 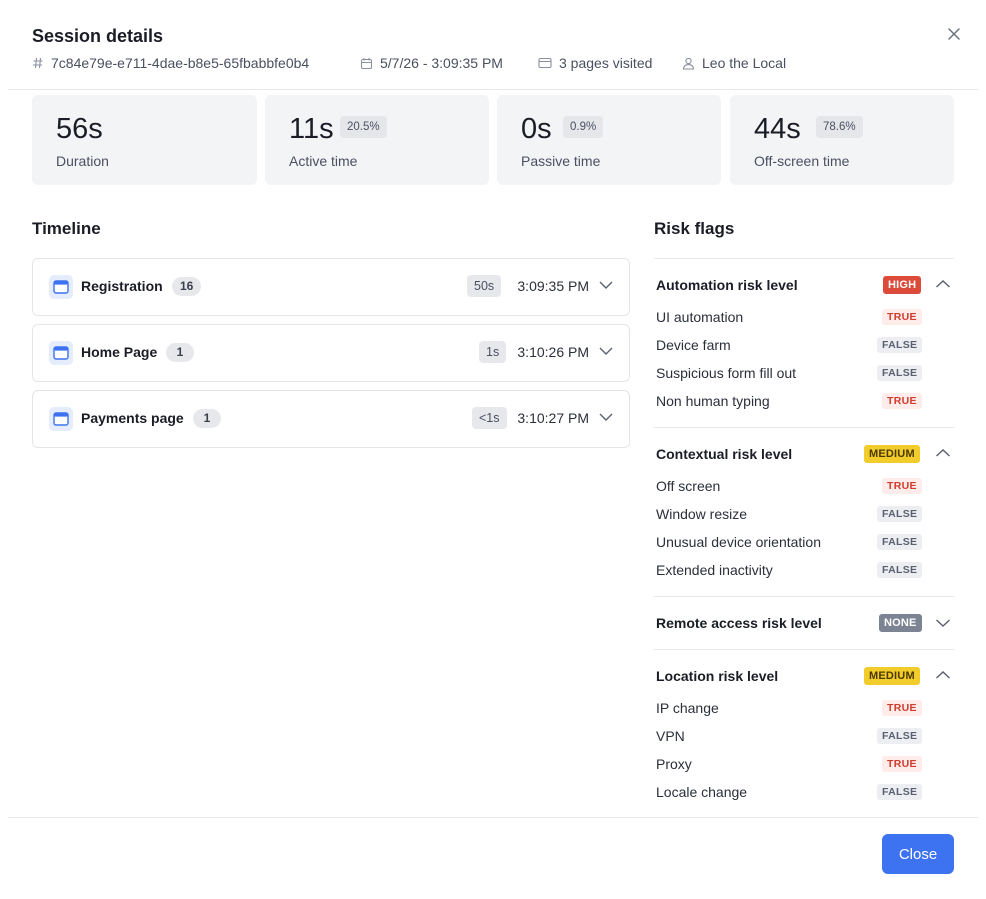 What do you see at coordinates (363, 127) in the screenshot?
I see `stat-percent-badge: 20.5%` at bounding box center [363, 127].